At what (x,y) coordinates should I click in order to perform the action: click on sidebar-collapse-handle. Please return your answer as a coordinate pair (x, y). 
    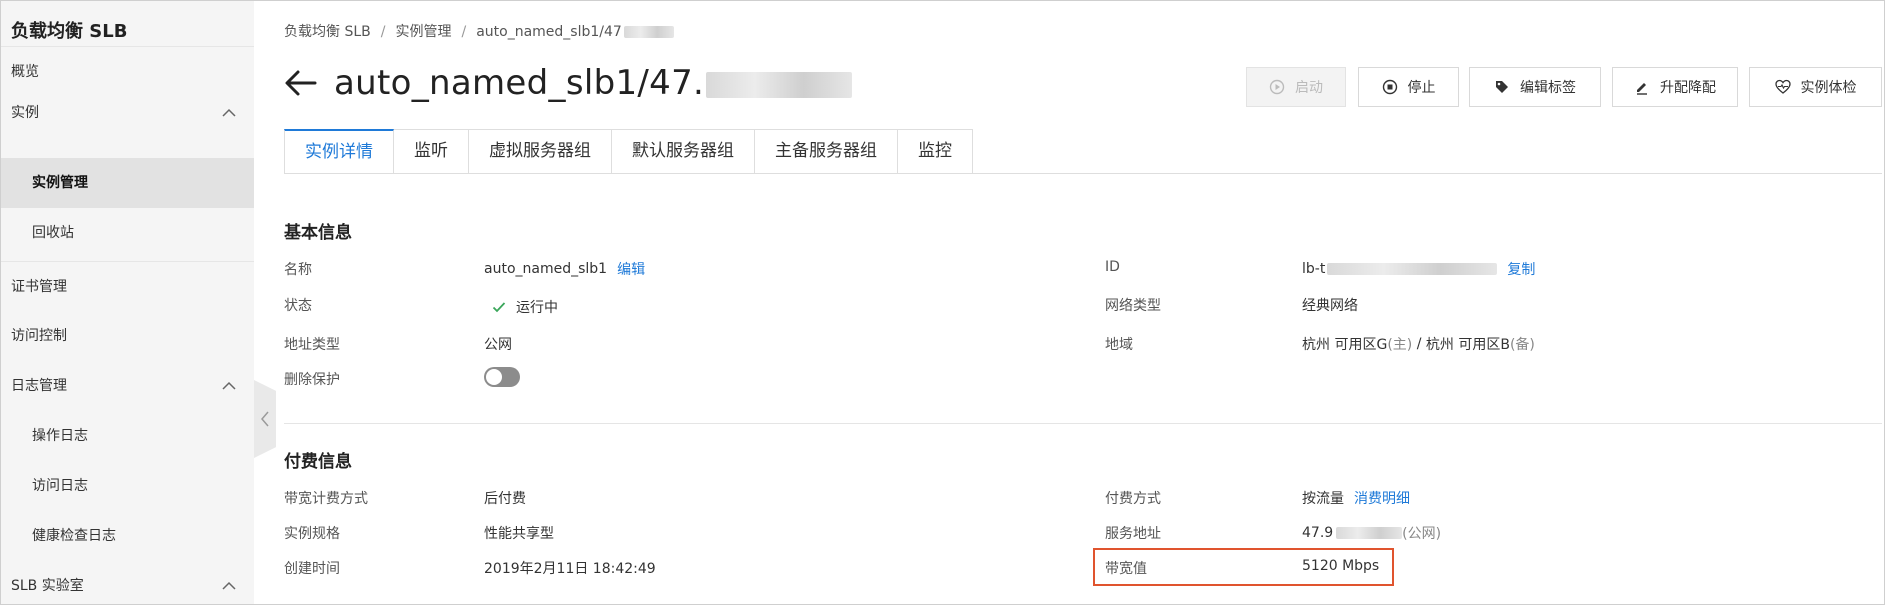
    Looking at the image, I should click on (265, 419).